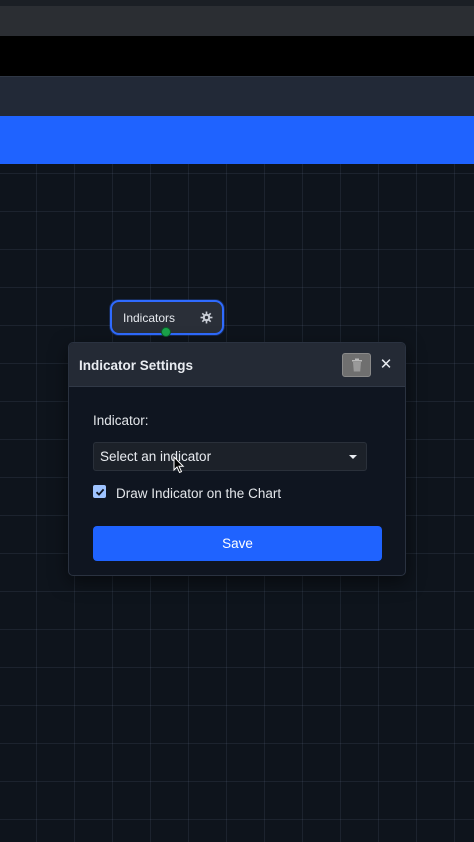  I want to click on delete-button, so click(356, 365).